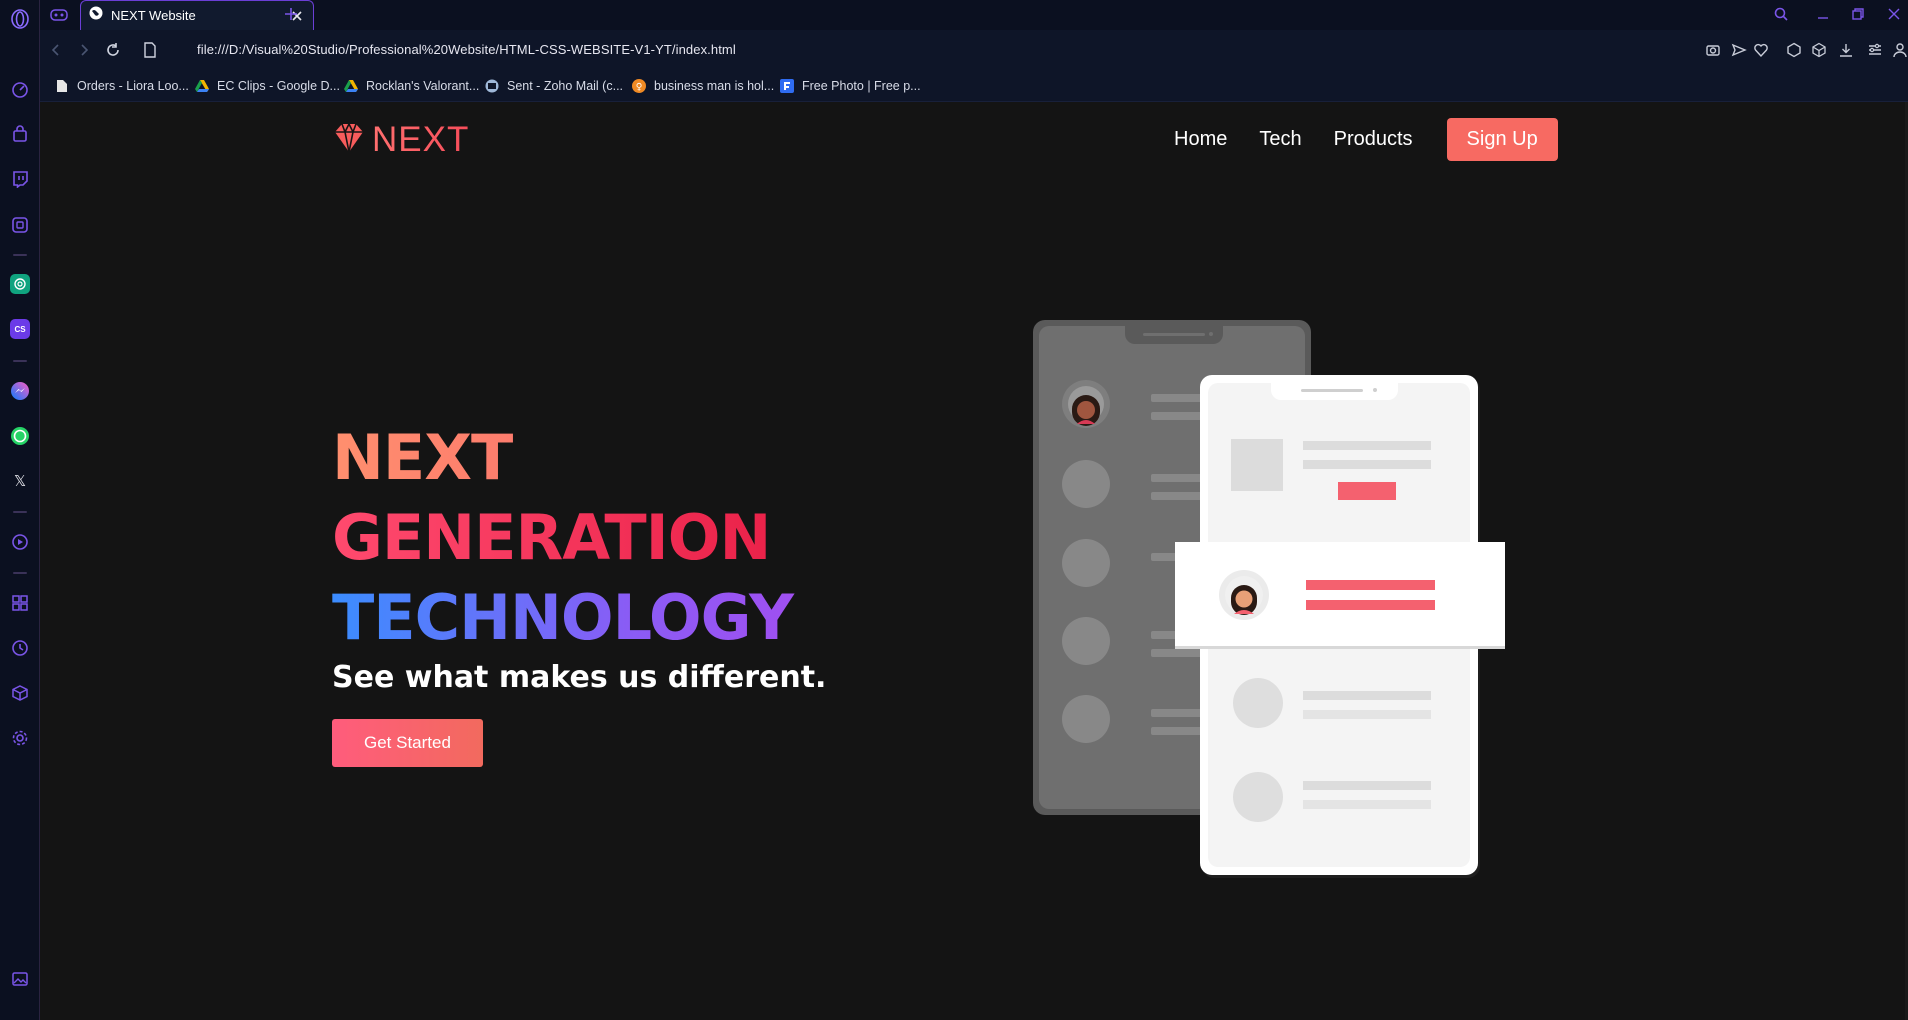  Describe the element at coordinates (421, 139) in the screenshot. I see `logo-text: NEXT` at that location.